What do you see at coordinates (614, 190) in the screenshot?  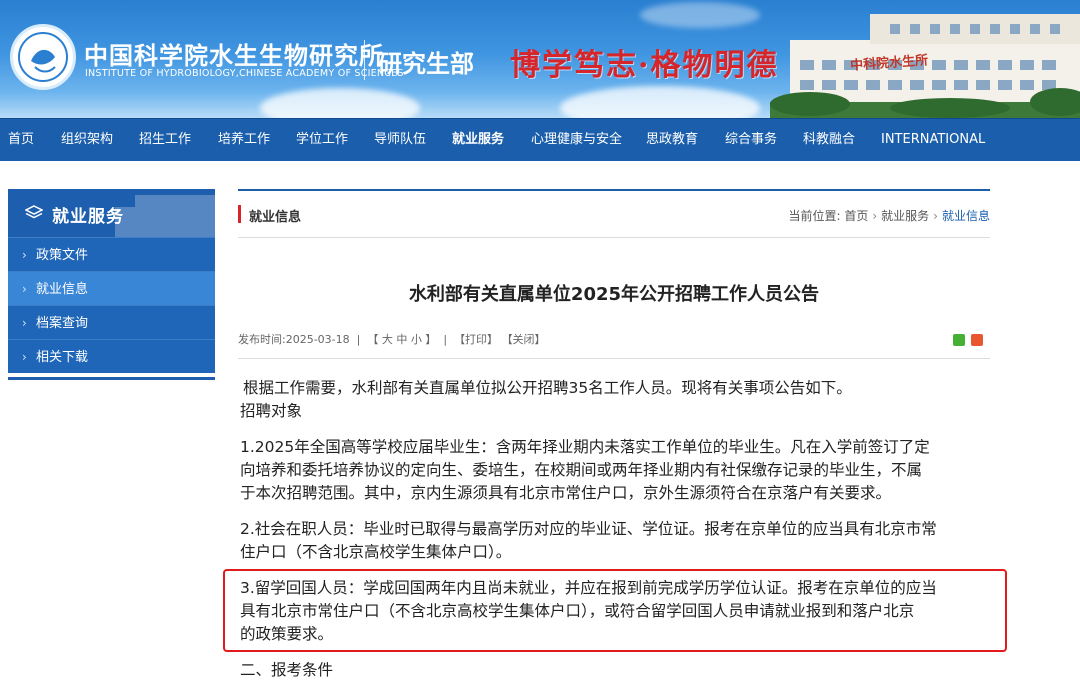 I see `content-top-border` at bounding box center [614, 190].